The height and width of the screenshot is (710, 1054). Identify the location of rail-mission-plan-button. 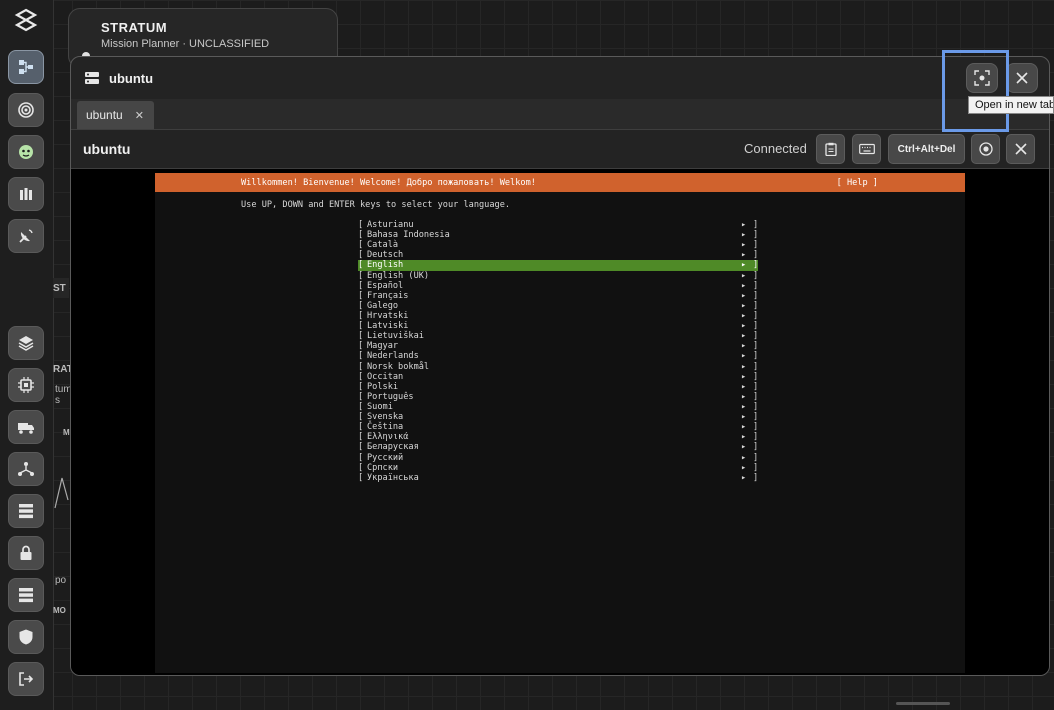
(26, 67).